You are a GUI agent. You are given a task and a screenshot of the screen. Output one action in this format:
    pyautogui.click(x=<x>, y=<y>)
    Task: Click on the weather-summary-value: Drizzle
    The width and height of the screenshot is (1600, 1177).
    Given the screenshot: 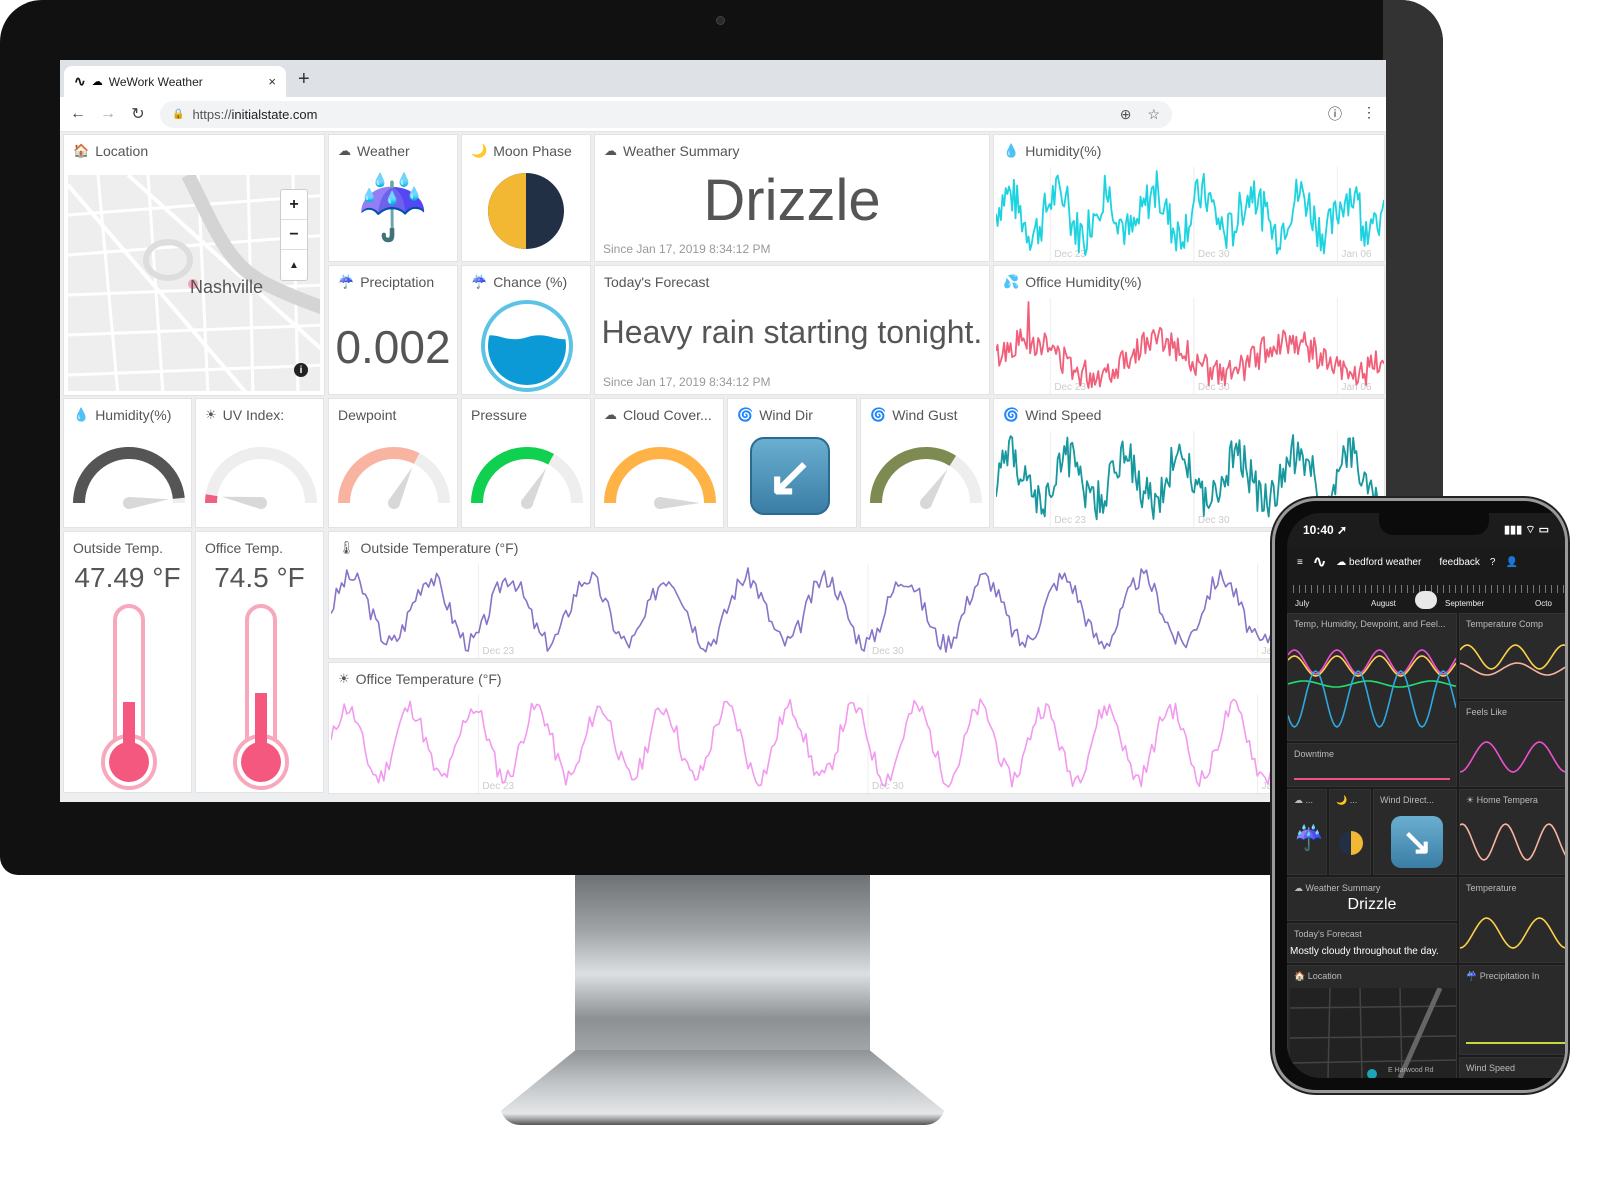 What is the action you would take?
    pyautogui.click(x=792, y=200)
    